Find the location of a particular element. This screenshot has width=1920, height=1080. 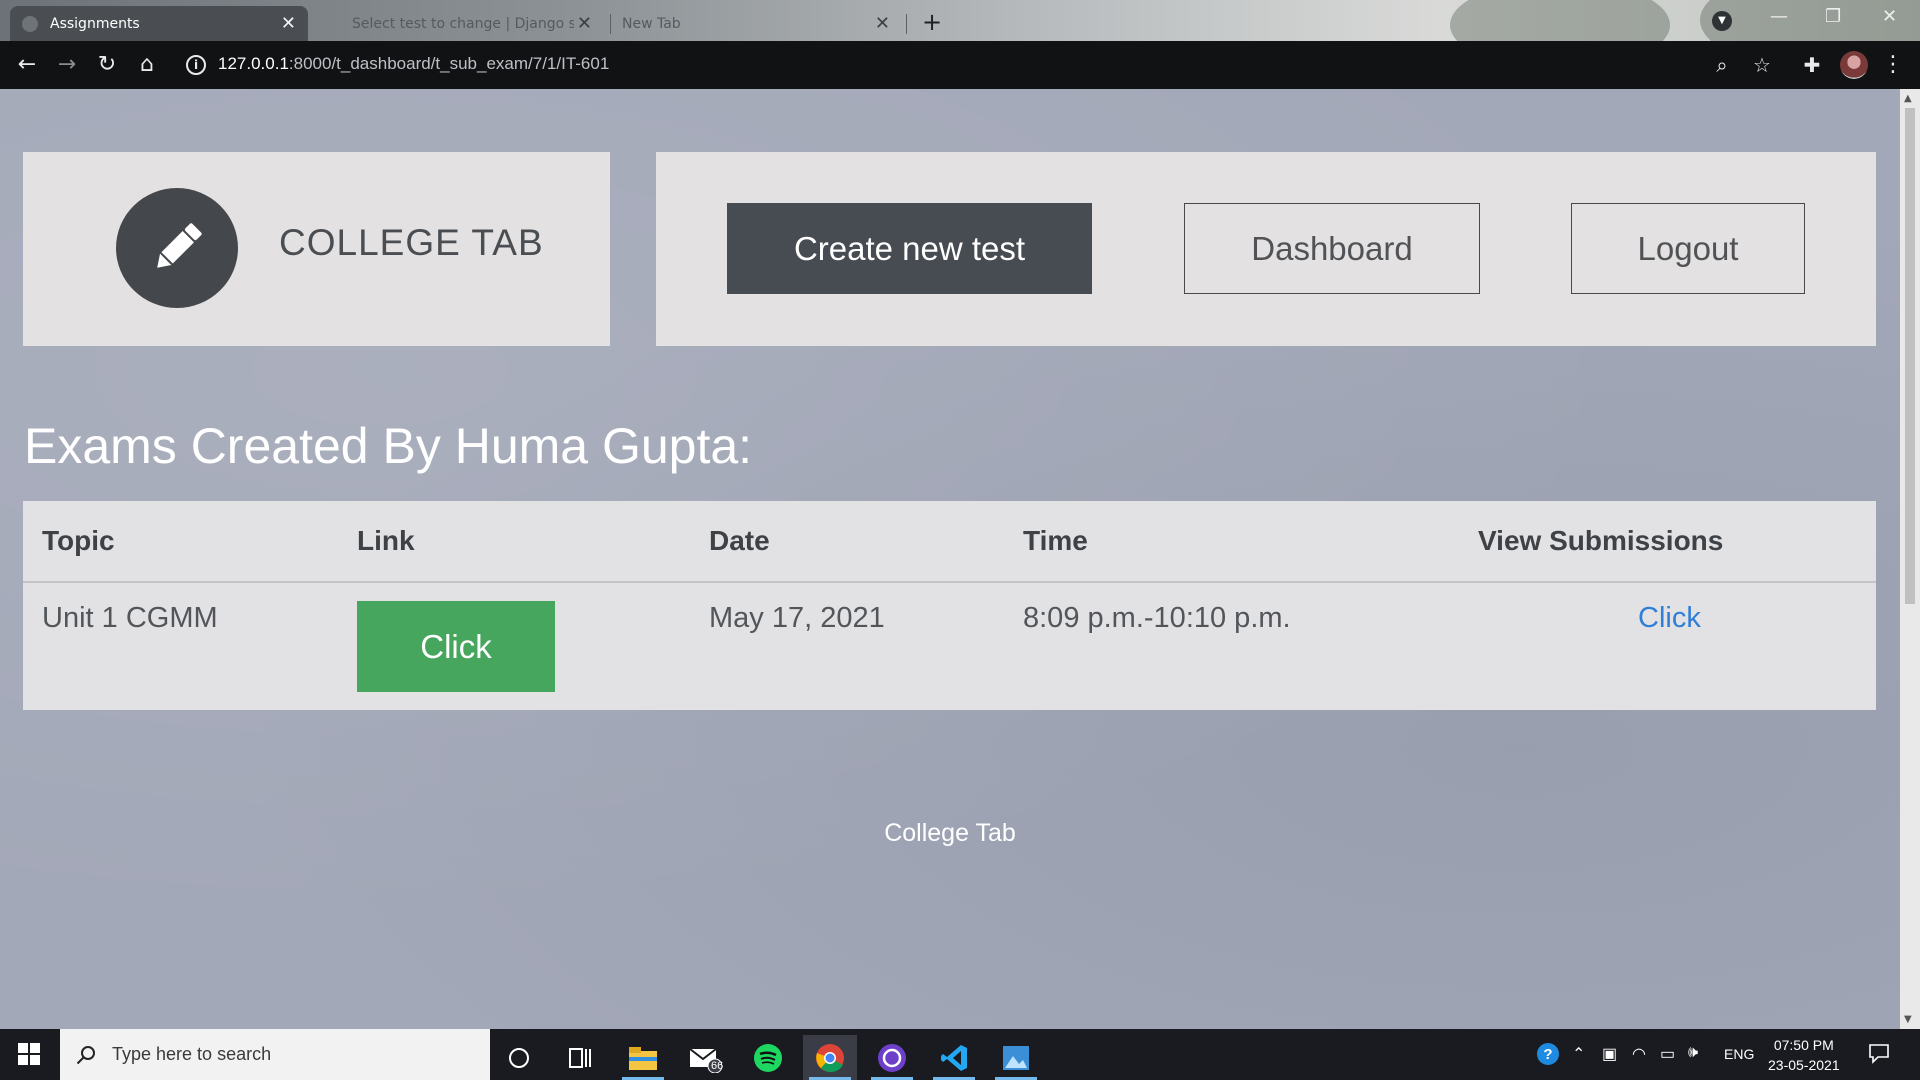

url-path: :8000/t_dashboard/t_sub_exam/7/1/IT-601 is located at coordinates (449, 63).